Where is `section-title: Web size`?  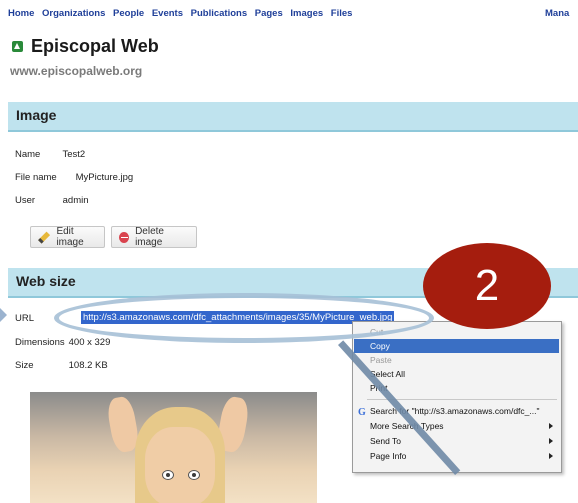 section-title: Web size is located at coordinates (46, 281).